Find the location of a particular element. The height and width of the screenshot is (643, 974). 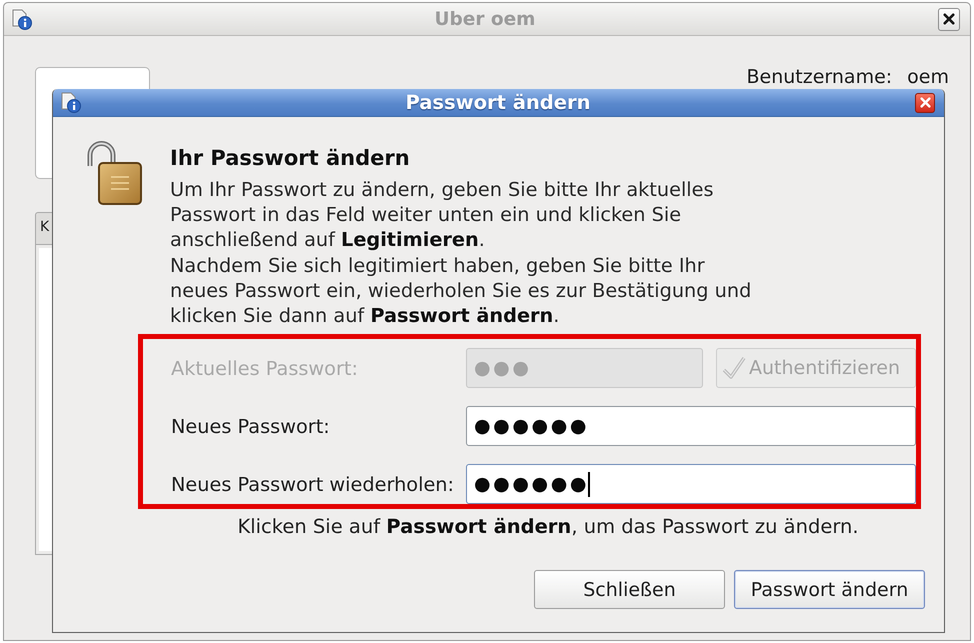

change-password-button: Passwort ändern is located at coordinates (829, 590).